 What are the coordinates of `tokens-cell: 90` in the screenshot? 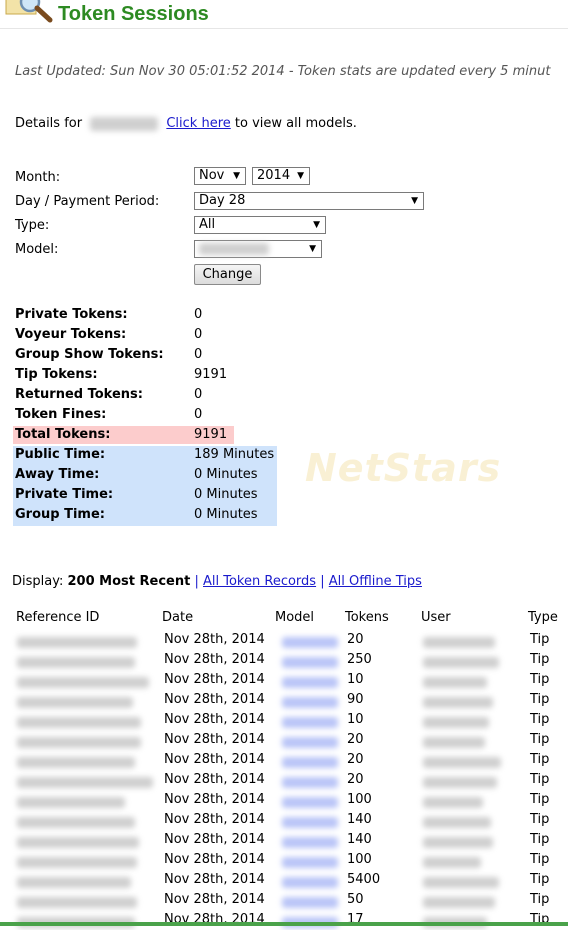 It's located at (355, 699).